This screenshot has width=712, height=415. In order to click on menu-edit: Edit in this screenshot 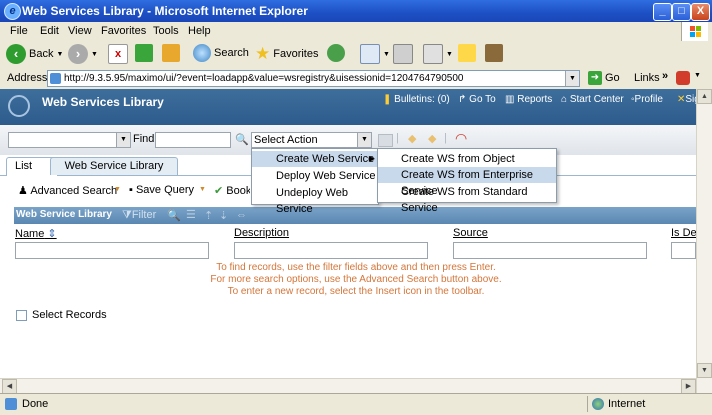, I will do `click(49, 31)`.